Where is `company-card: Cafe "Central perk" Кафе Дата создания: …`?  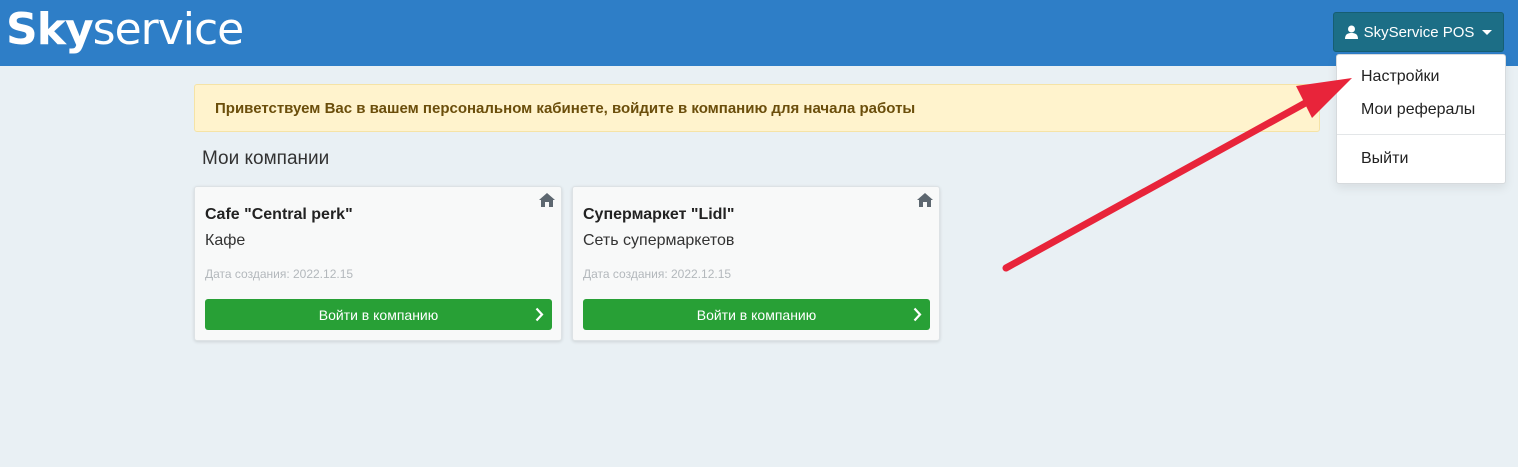
company-card: Cafe "Central perk" Кафе Дата создания: … is located at coordinates (378, 263).